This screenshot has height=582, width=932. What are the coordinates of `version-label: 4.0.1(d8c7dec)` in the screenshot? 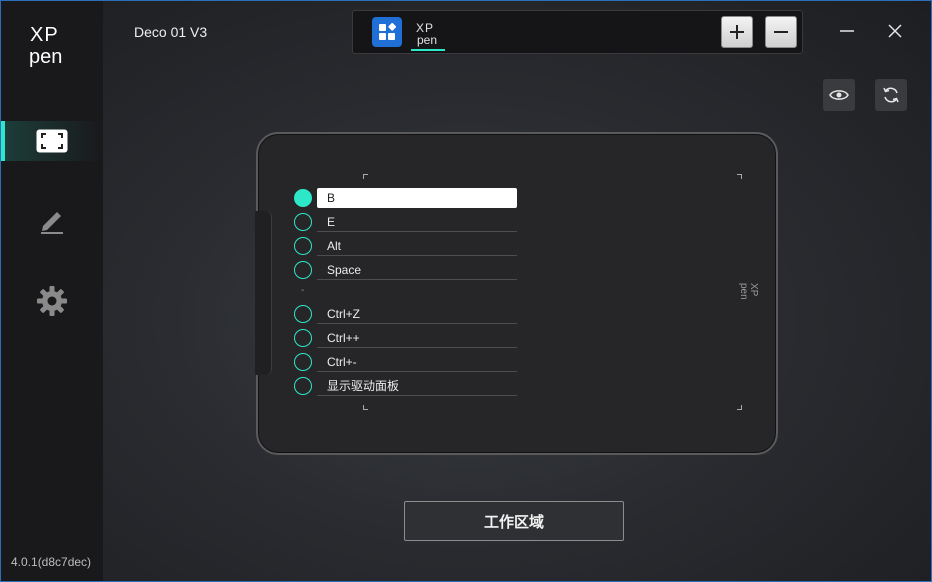 It's located at (51, 562).